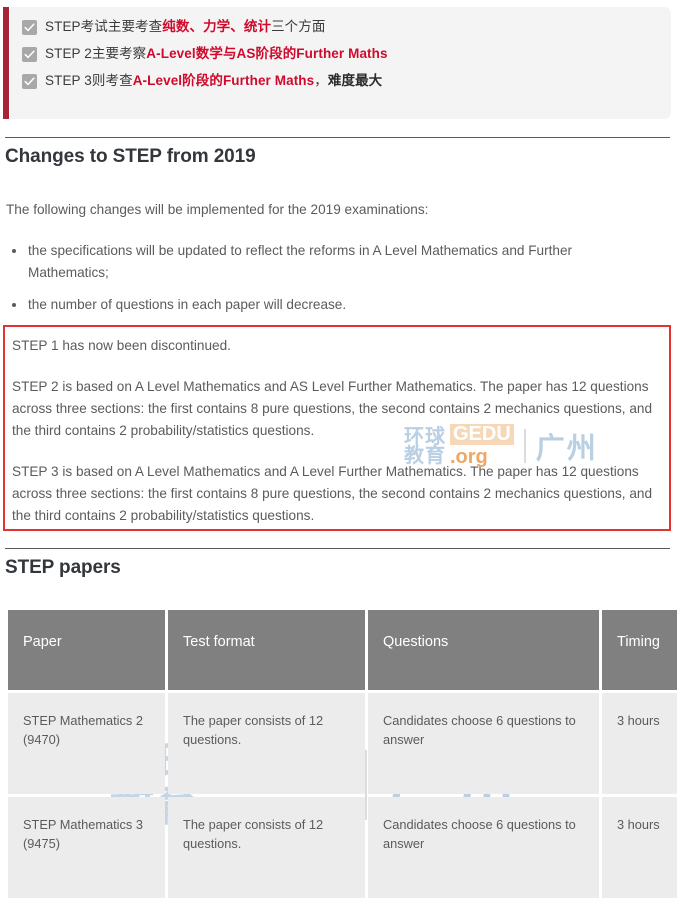  I want to click on list-item: STEP 3则考查A-Level阶段的Further Maths，难度最大, so click(337, 81).